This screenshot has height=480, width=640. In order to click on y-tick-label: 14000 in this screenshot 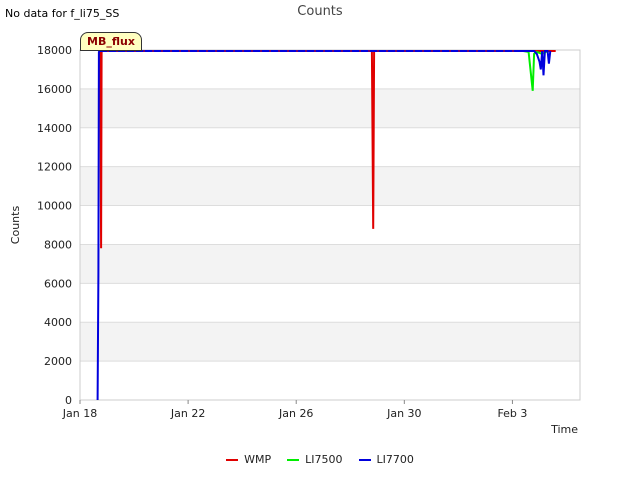, I will do `click(54, 128)`.